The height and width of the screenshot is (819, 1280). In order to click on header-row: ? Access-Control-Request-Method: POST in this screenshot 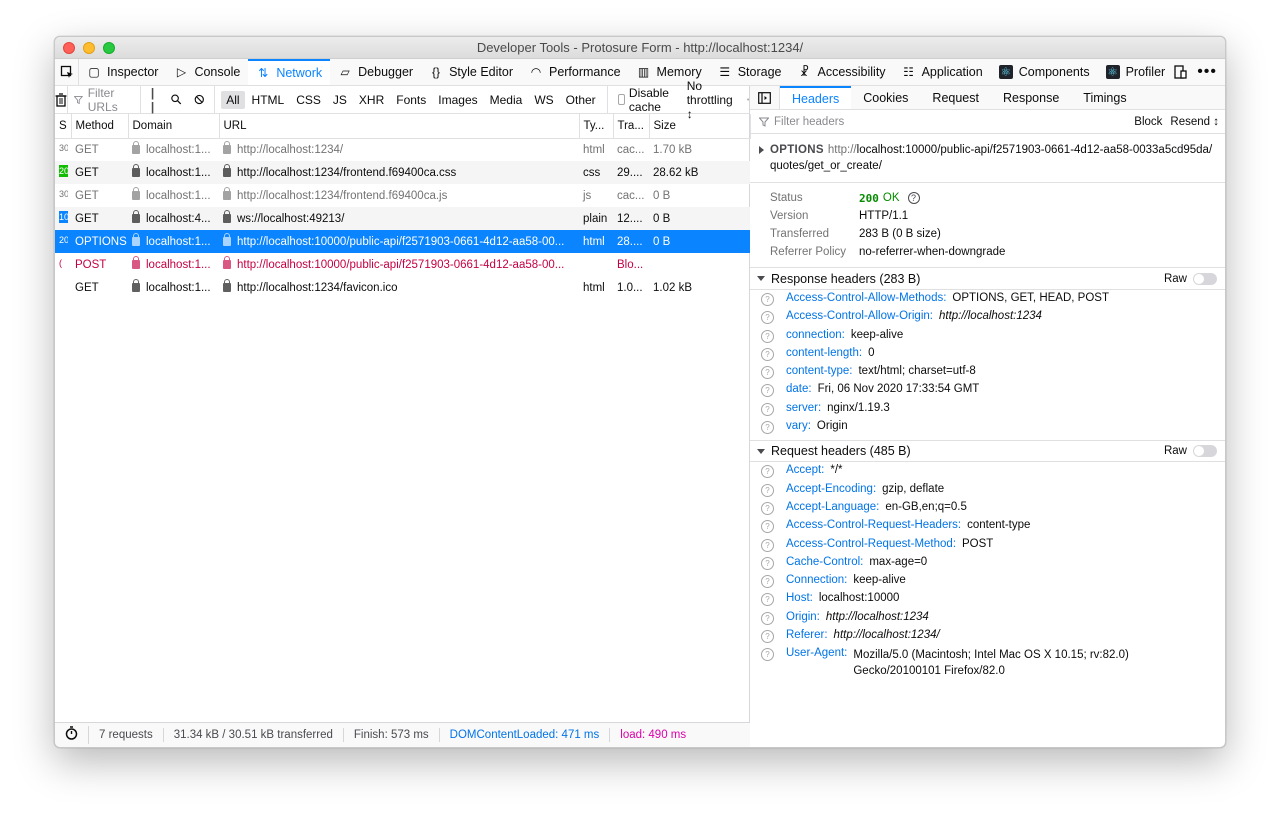, I will do `click(987, 547)`.